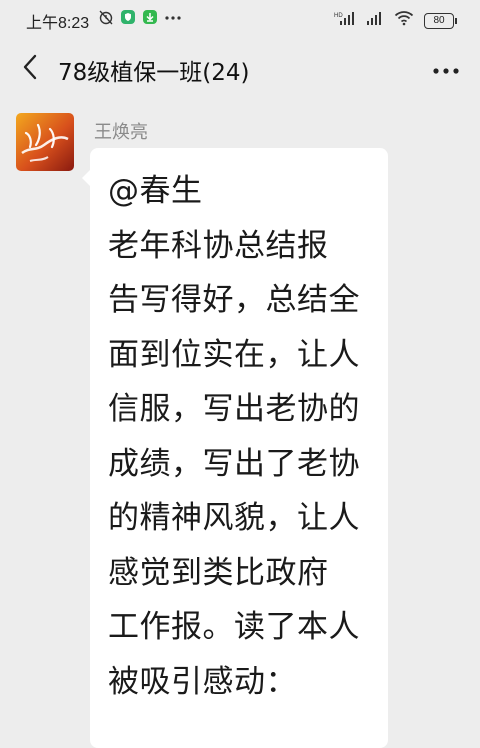  I want to click on chat-title: 78级植保一班(24), so click(154, 73).